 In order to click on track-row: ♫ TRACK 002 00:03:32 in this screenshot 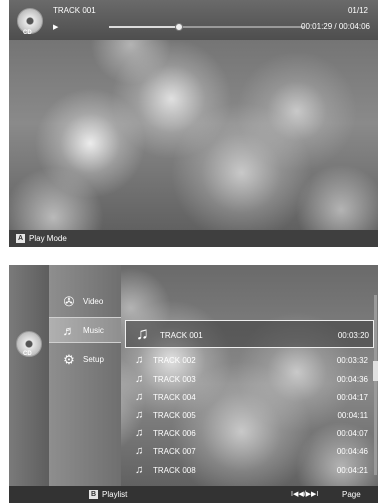, I will do `click(249, 360)`.